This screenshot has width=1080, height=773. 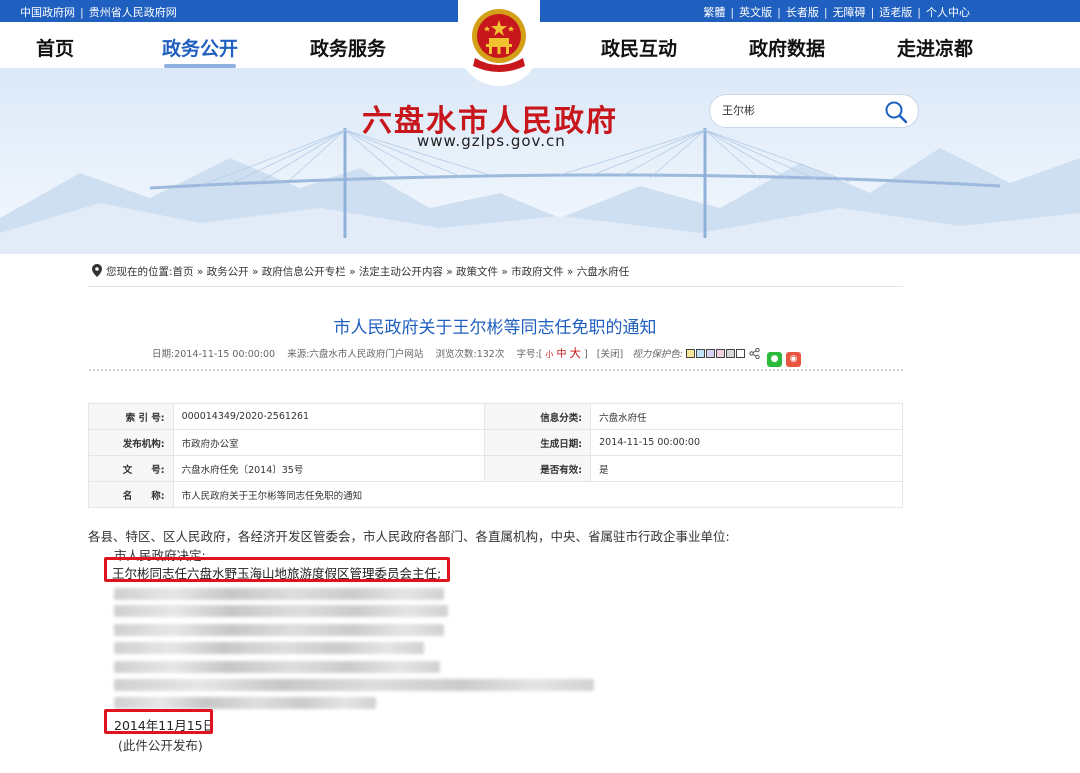 I want to click on search-box, so click(x=814, y=111).